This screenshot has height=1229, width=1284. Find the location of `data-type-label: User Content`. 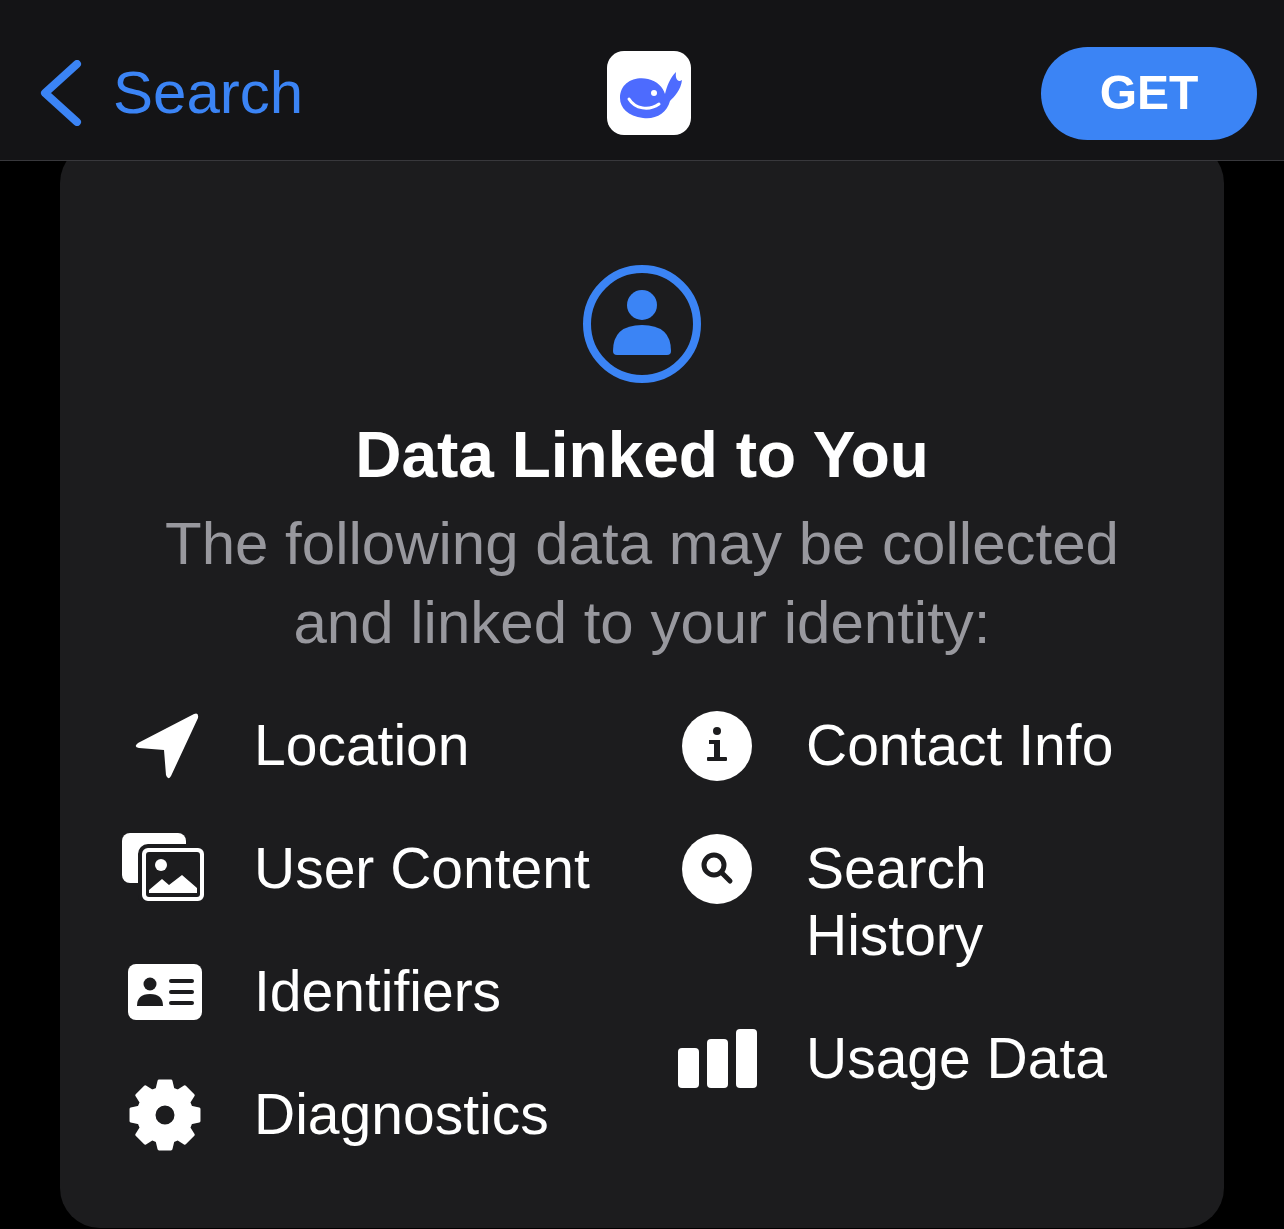

data-type-label: User Content is located at coordinates (422, 868).